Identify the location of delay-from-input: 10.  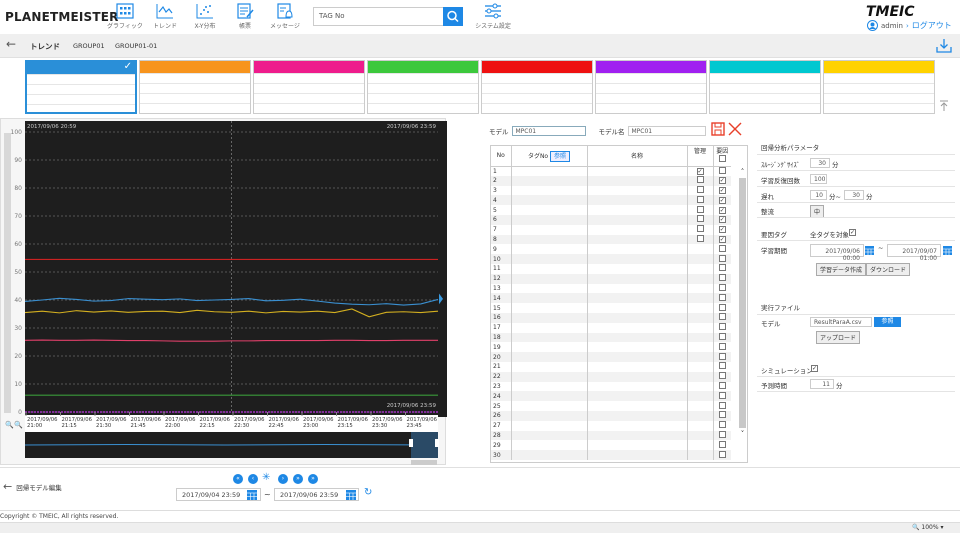
(818, 195).